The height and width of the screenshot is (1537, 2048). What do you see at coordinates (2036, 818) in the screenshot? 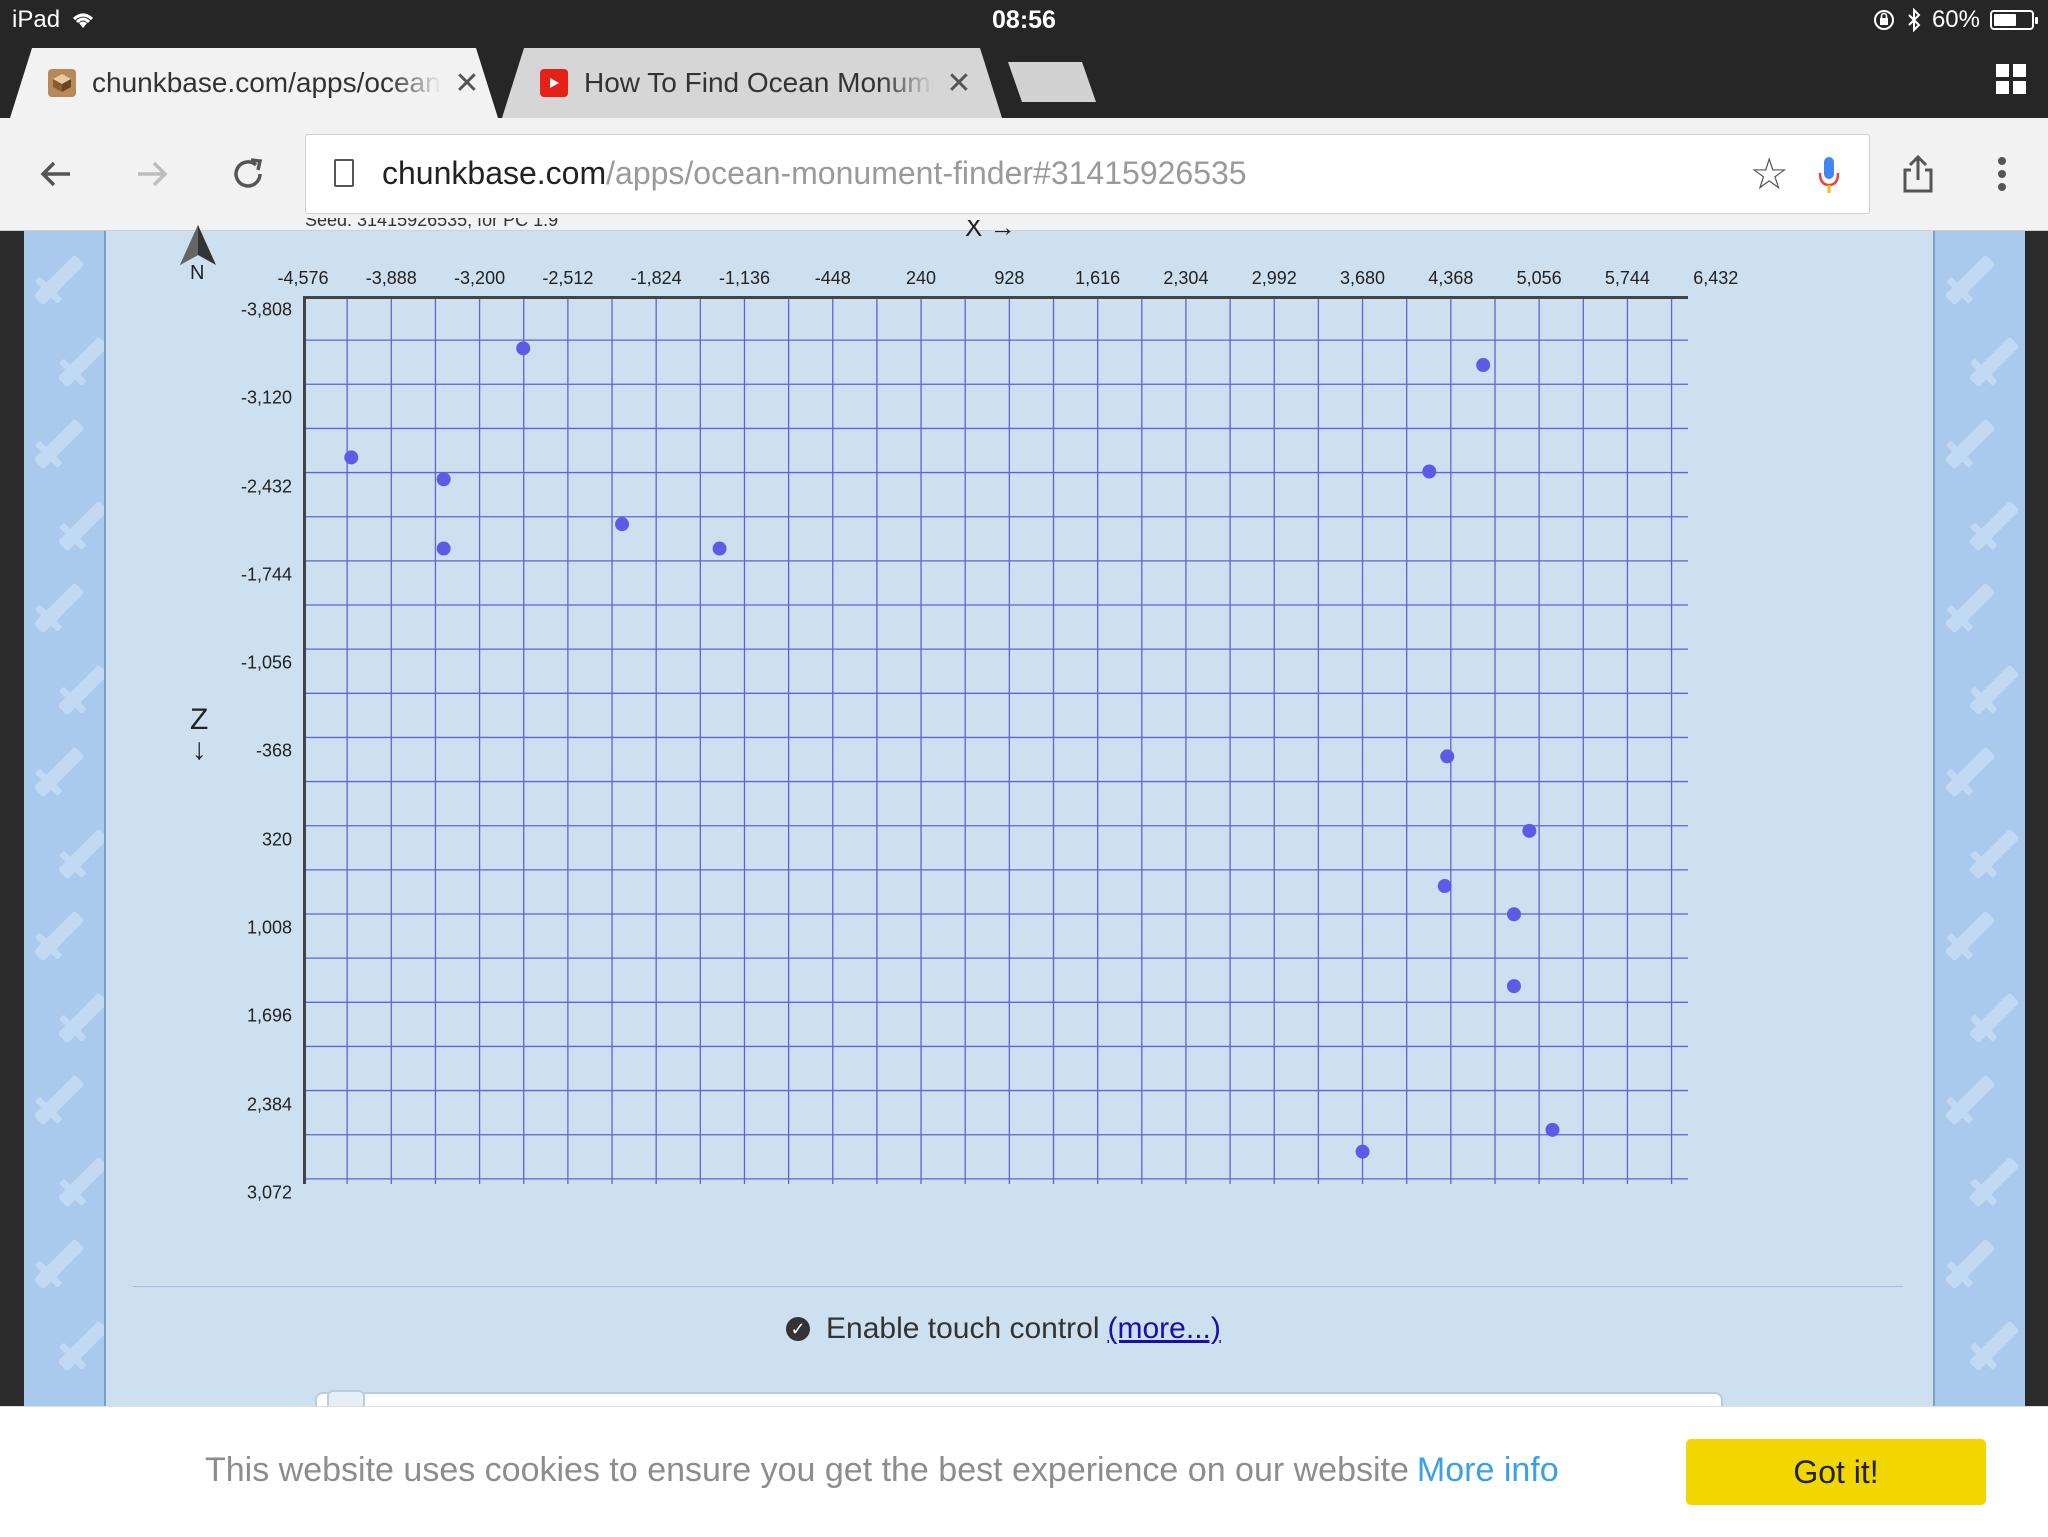
I see `page-edge` at bounding box center [2036, 818].